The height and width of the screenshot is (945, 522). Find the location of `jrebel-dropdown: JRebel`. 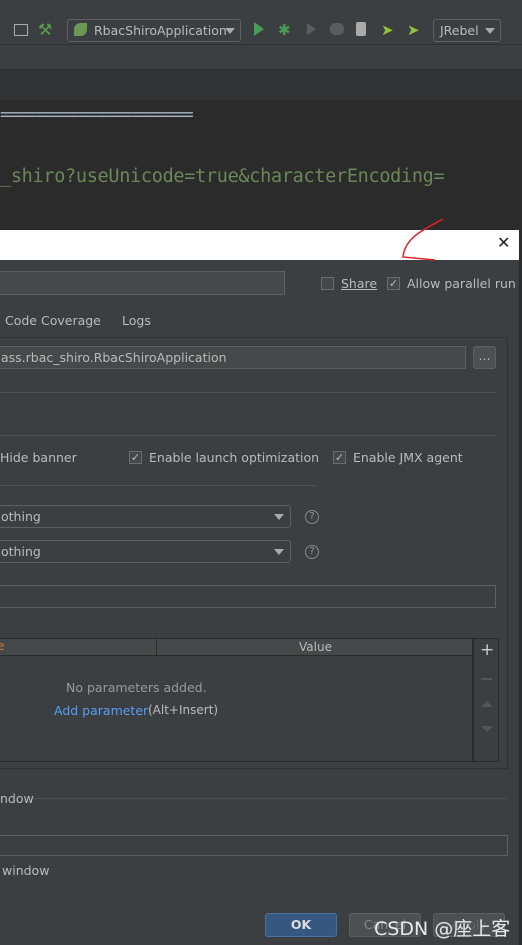

jrebel-dropdown: JRebel is located at coordinates (467, 30).